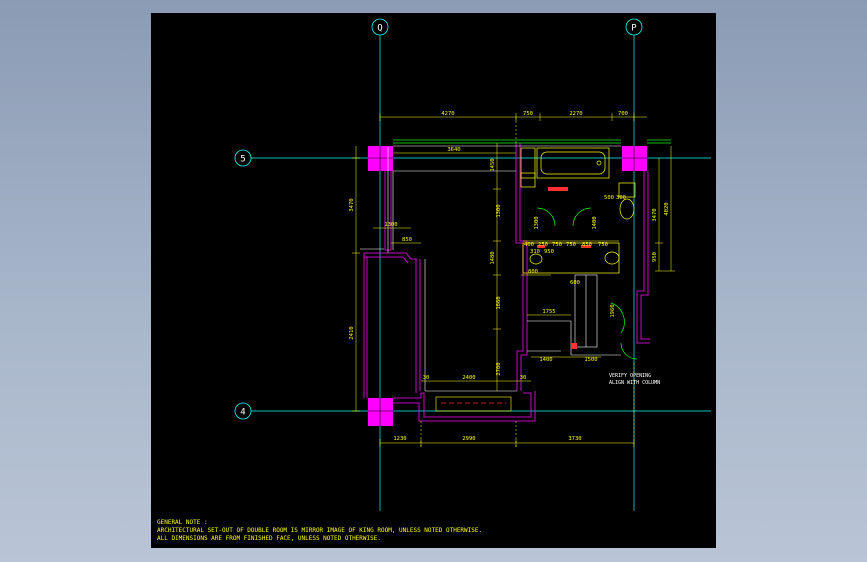  What do you see at coordinates (623, 114) in the screenshot?
I see `dim-top-4: 700` at bounding box center [623, 114].